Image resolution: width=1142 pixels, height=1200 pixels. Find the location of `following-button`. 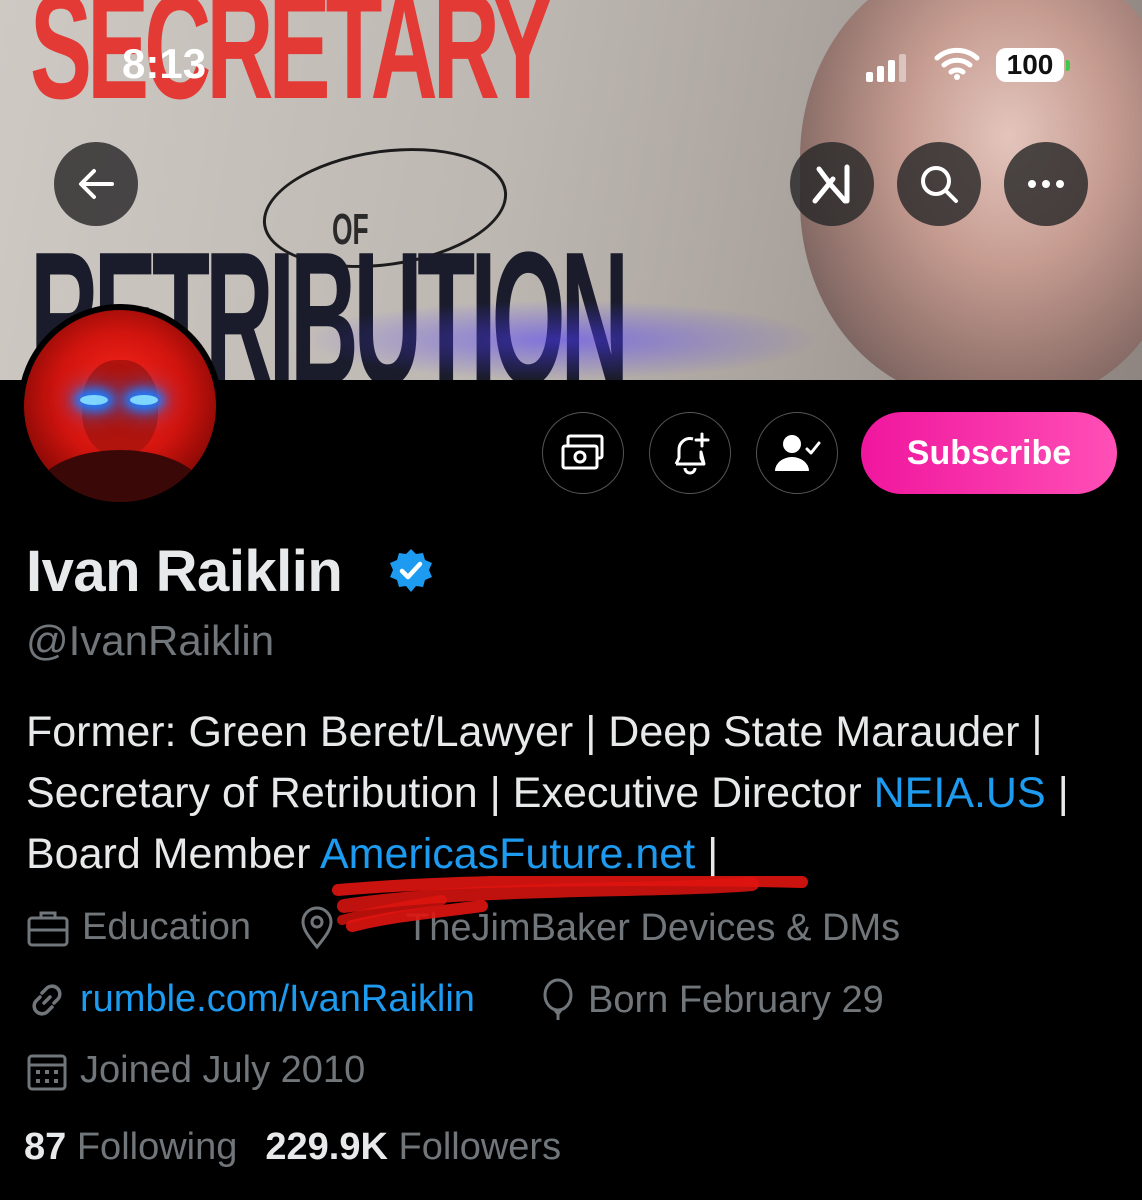

following-button is located at coordinates (797, 453).